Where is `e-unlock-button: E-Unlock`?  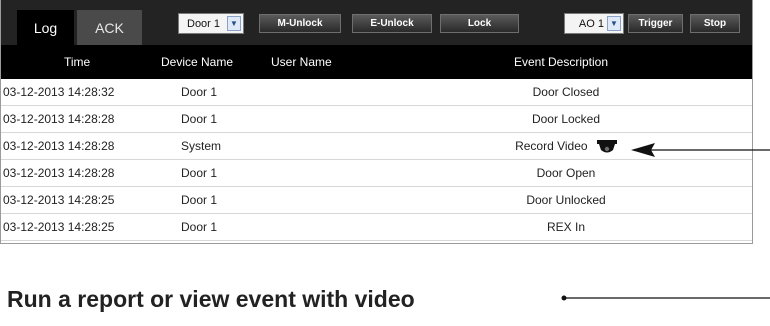
e-unlock-button: E-Unlock is located at coordinates (392, 23).